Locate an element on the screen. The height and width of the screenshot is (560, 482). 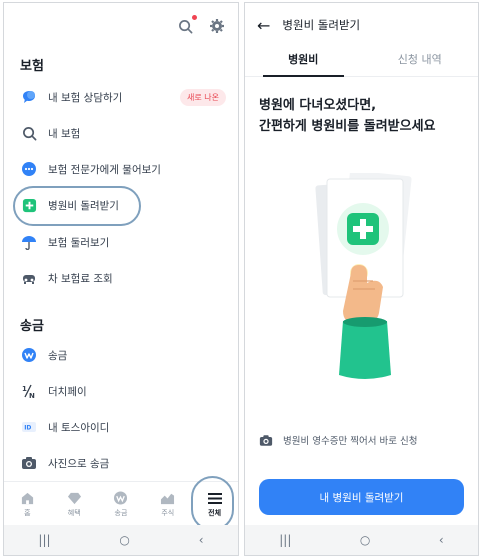
nav-transfer: 송금 is located at coordinates (121, 504).